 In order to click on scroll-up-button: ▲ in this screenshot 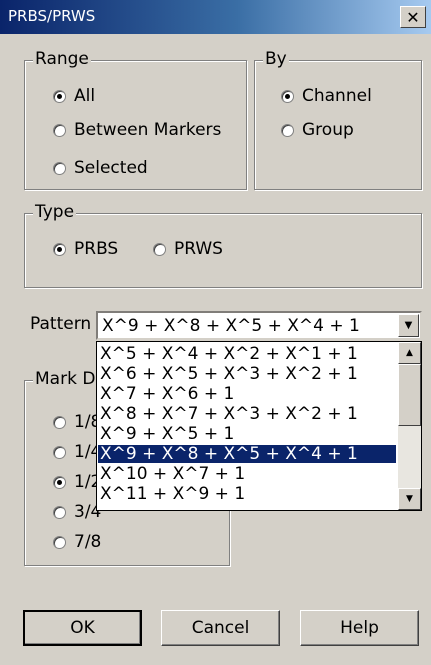, I will do `click(409, 353)`.